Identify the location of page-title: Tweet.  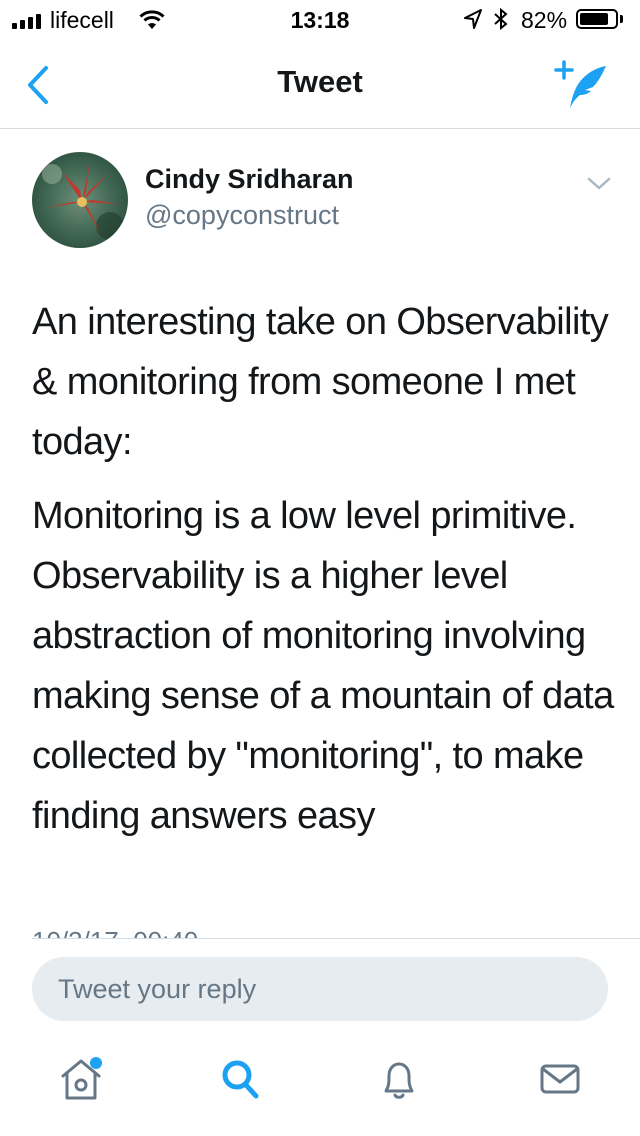
(320, 81).